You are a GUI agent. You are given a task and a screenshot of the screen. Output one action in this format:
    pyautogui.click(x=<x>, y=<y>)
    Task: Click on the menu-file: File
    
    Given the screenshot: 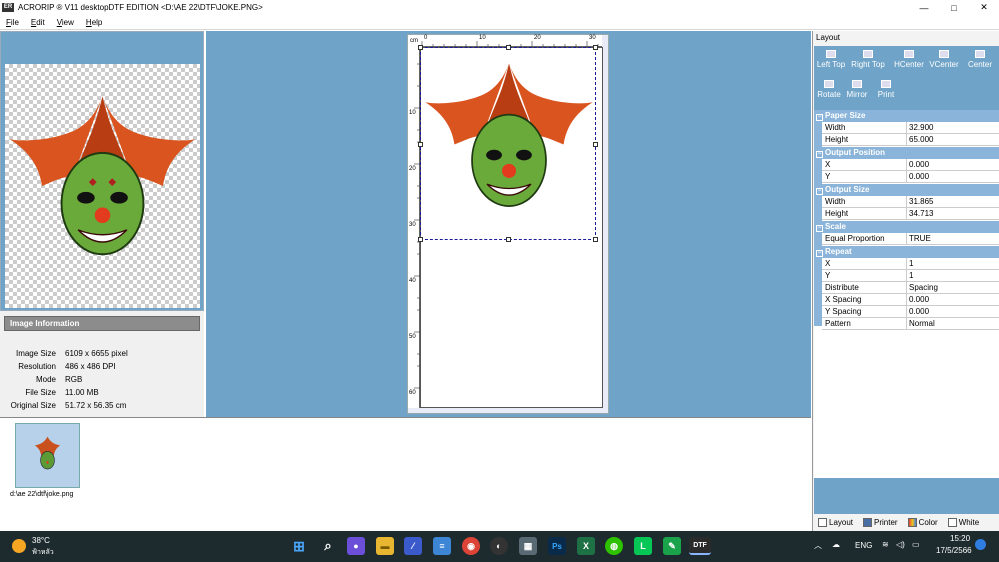 What is the action you would take?
    pyautogui.click(x=12, y=22)
    